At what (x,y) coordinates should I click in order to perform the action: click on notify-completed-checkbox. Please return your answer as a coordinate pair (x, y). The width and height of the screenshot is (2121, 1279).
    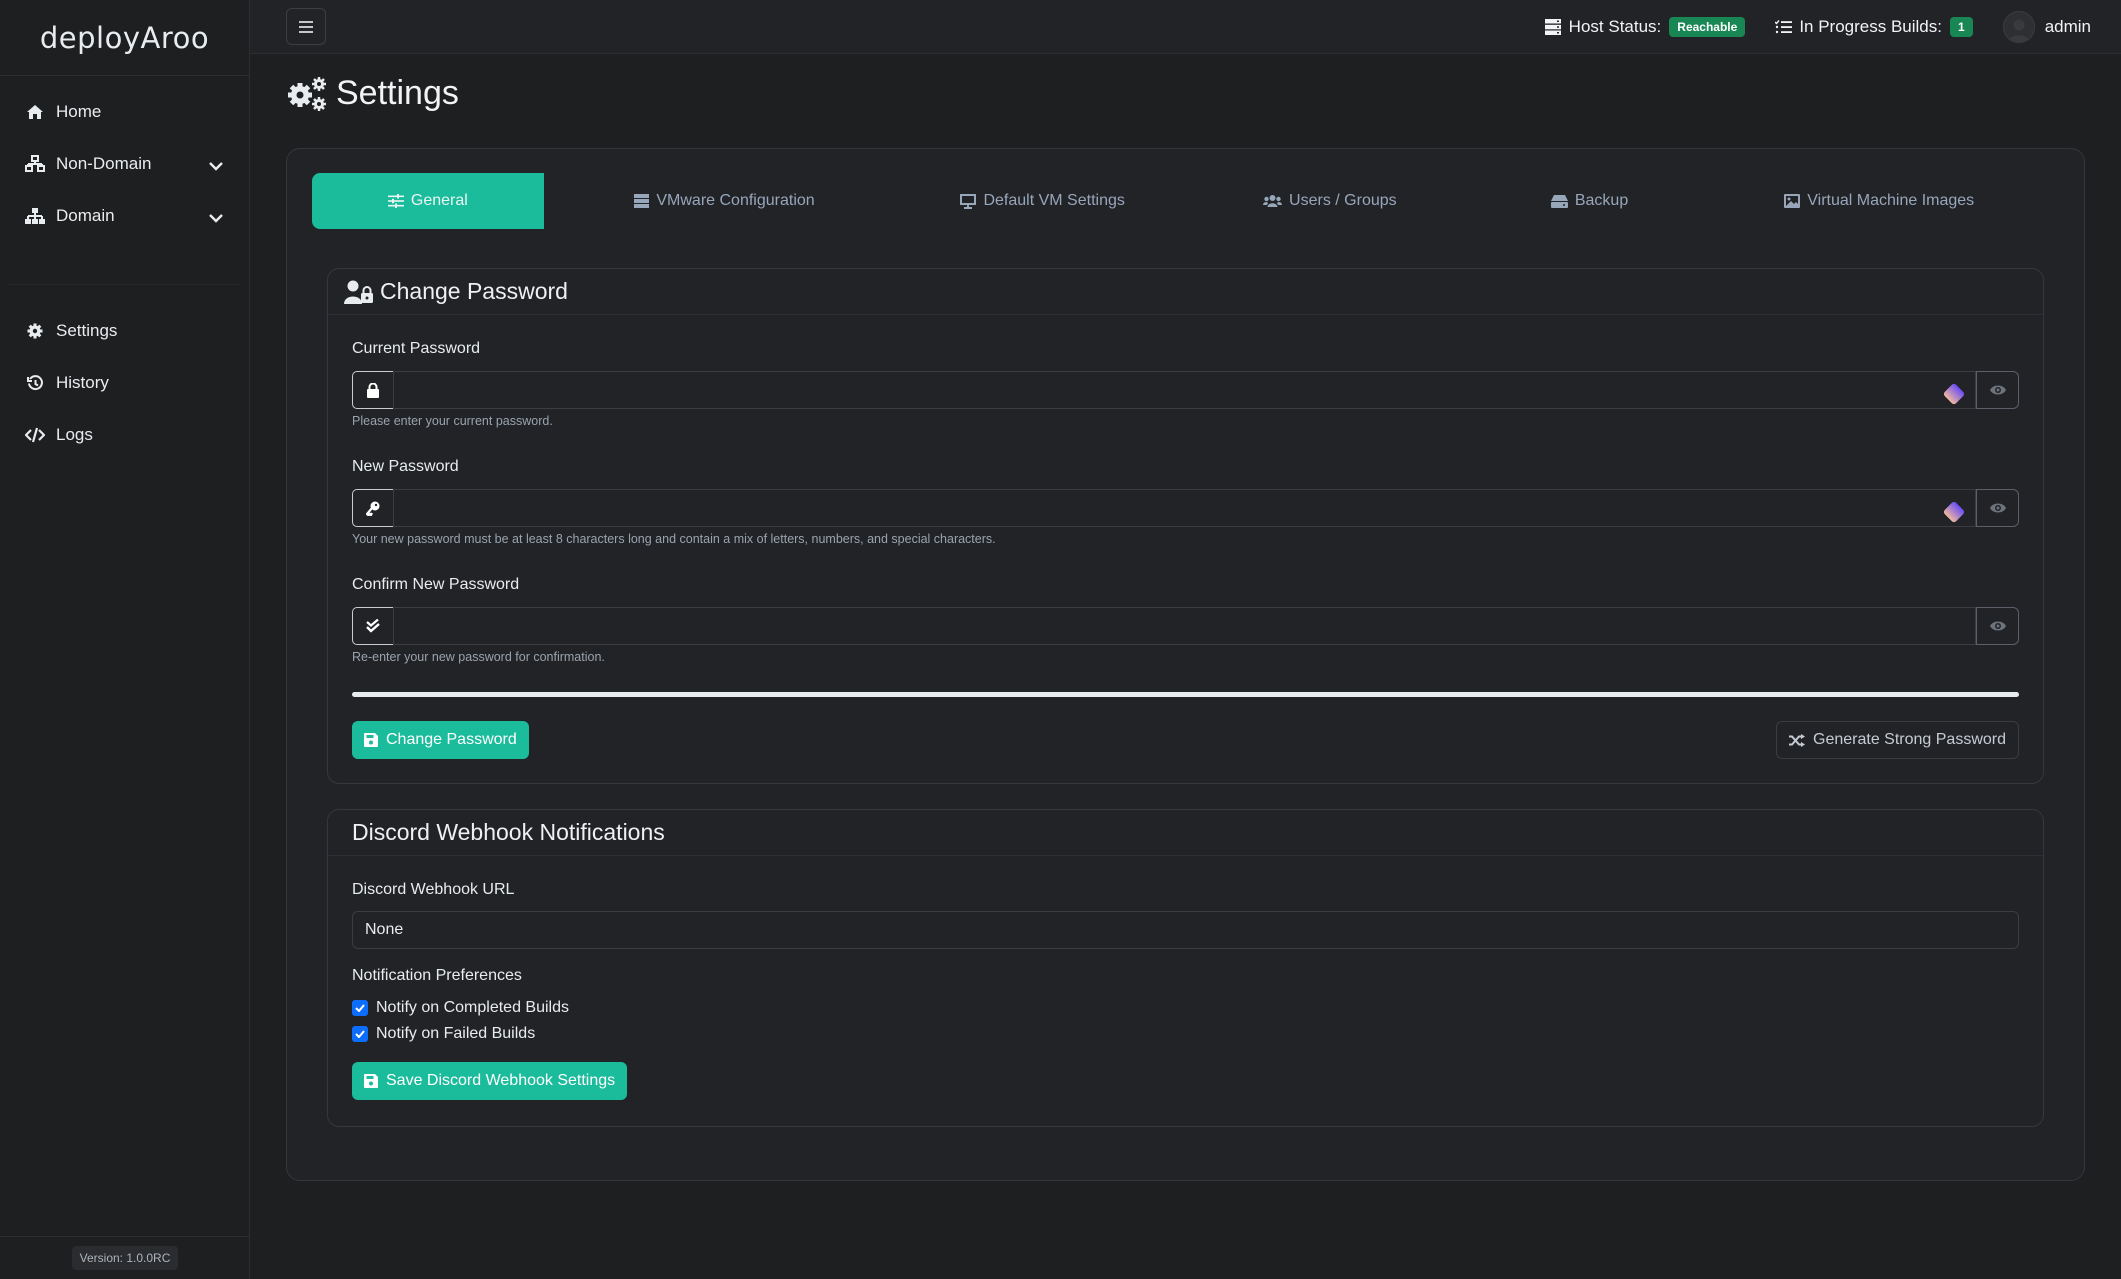
    Looking at the image, I should click on (360, 1008).